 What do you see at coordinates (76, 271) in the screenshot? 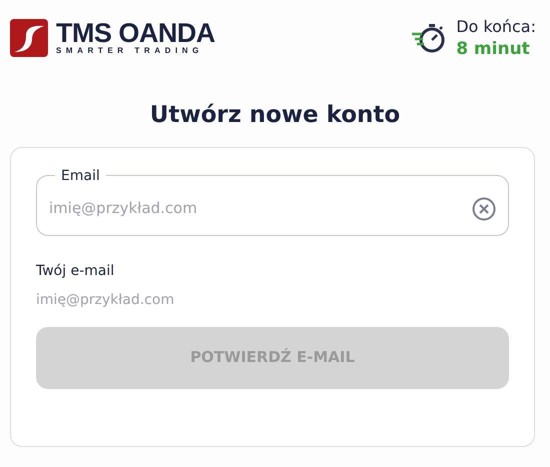
I see `summary-label: Twój e-mail` at bounding box center [76, 271].